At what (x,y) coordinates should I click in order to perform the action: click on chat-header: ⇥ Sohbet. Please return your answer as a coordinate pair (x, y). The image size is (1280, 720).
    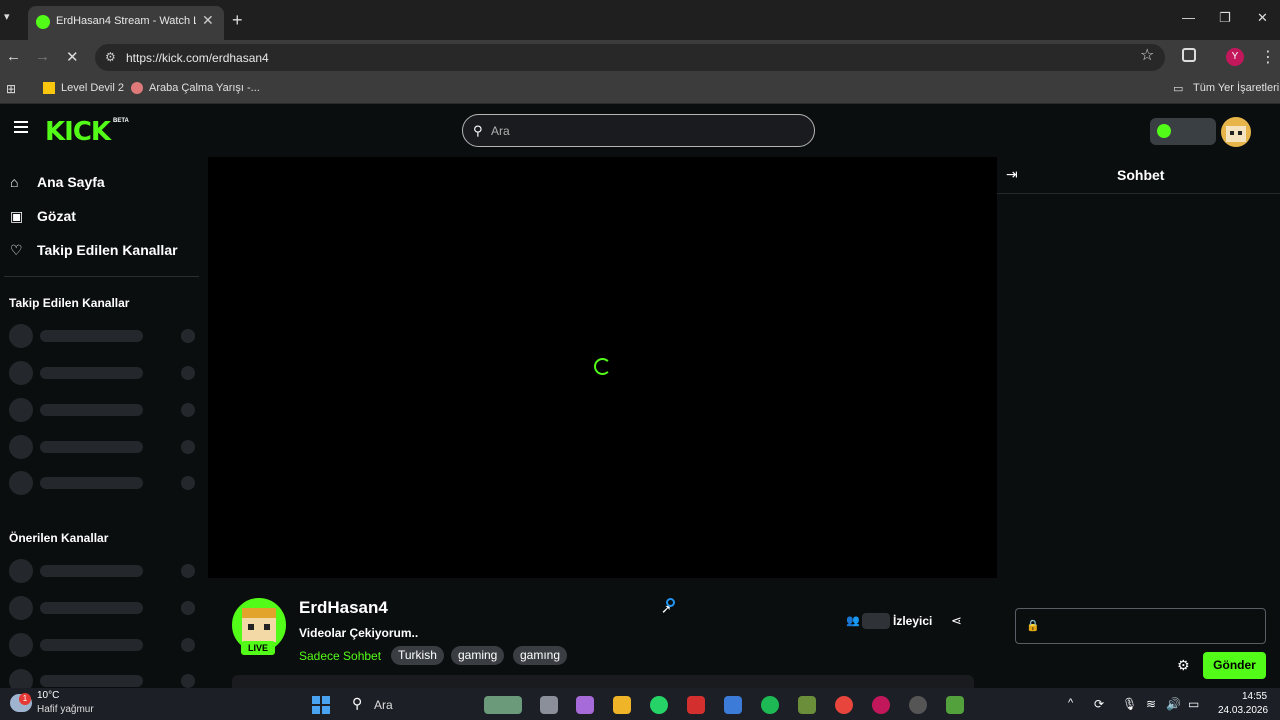
    Looking at the image, I should click on (1138, 175).